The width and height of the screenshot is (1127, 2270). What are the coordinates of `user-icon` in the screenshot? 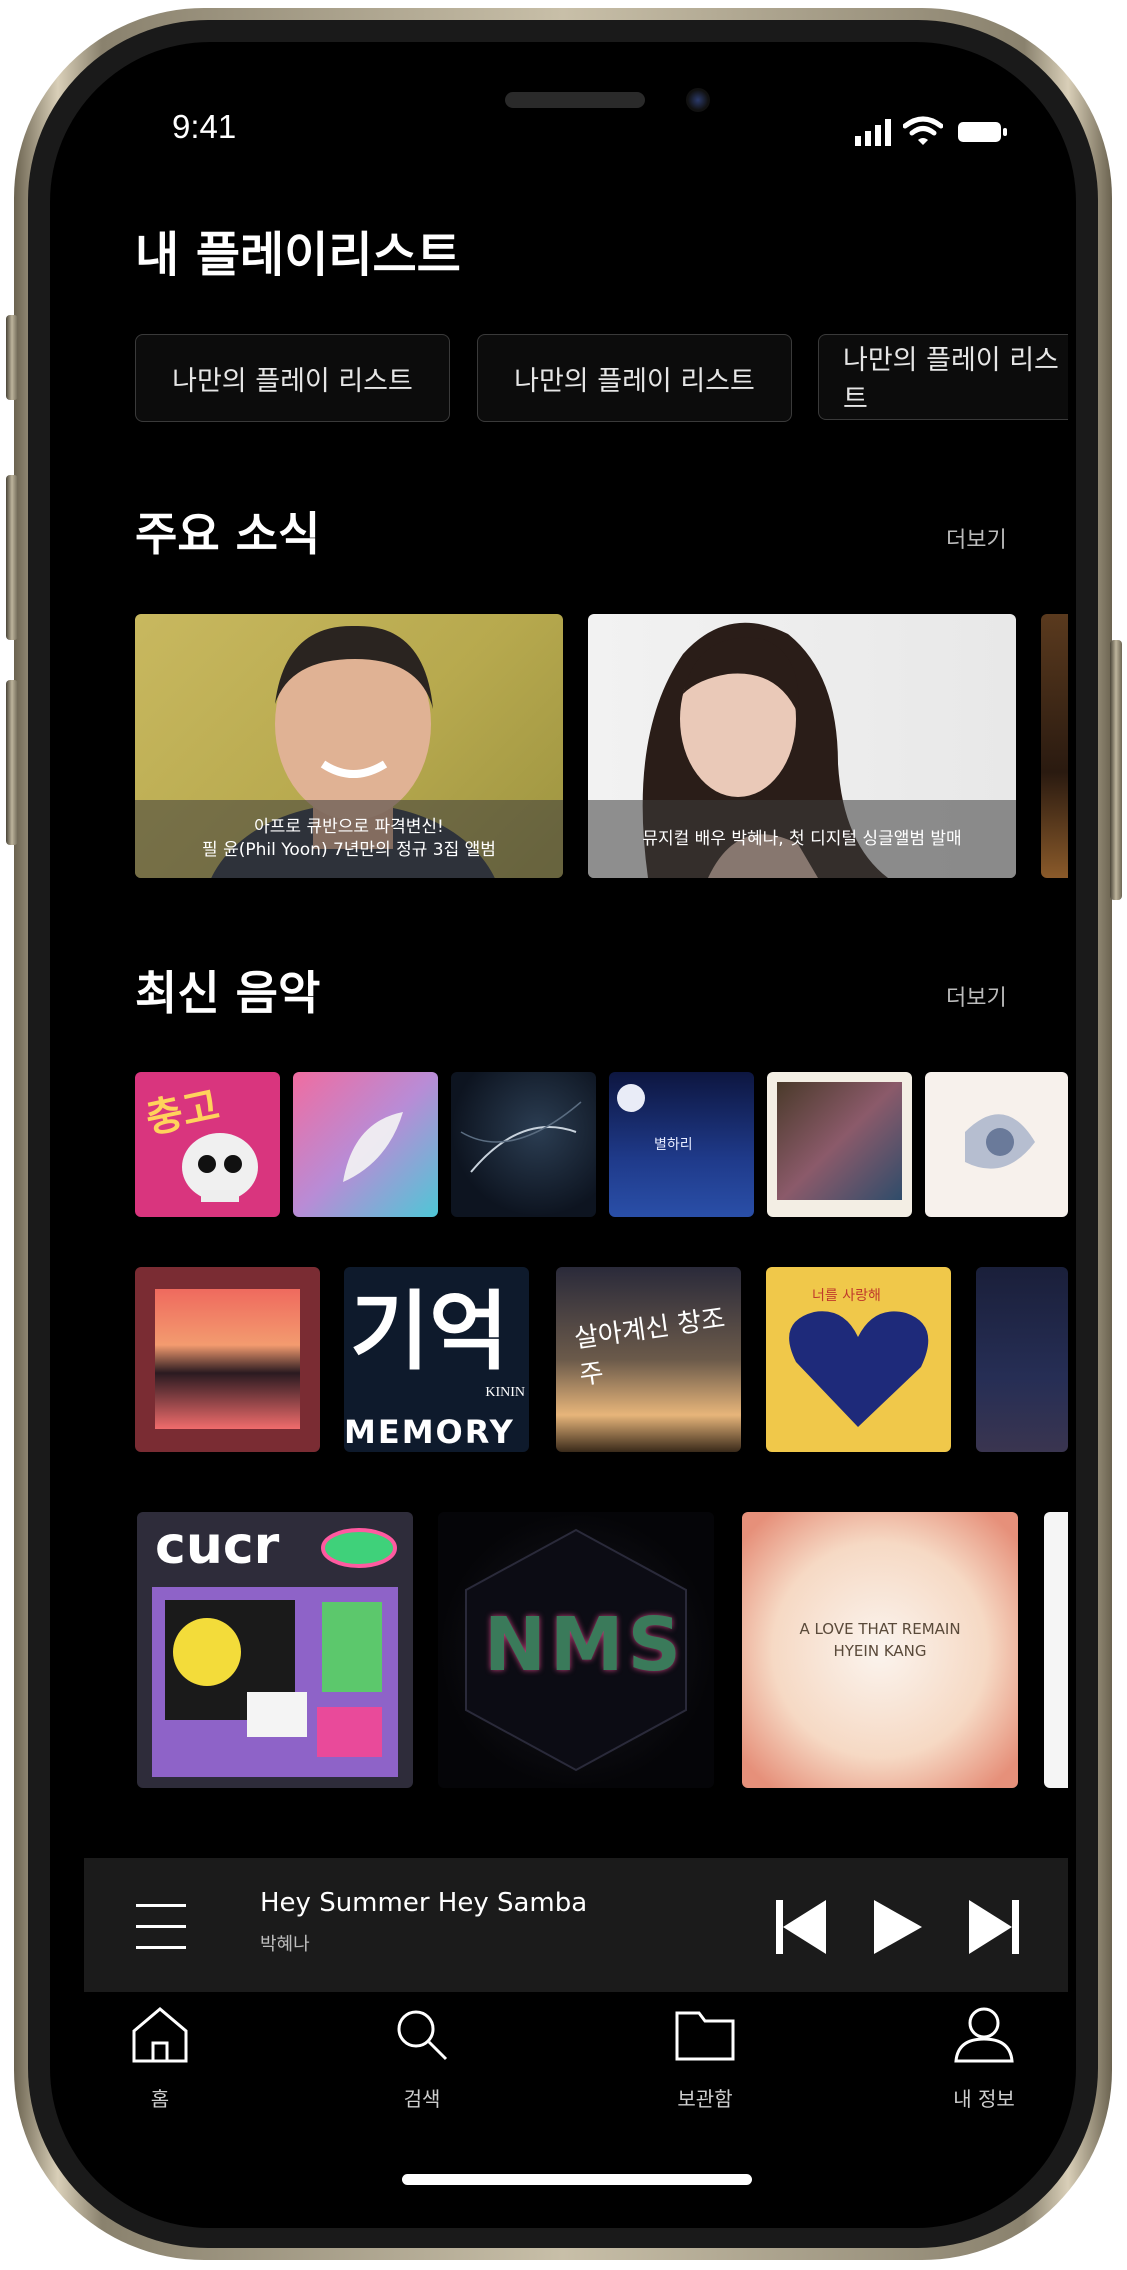 It's located at (984, 2035).